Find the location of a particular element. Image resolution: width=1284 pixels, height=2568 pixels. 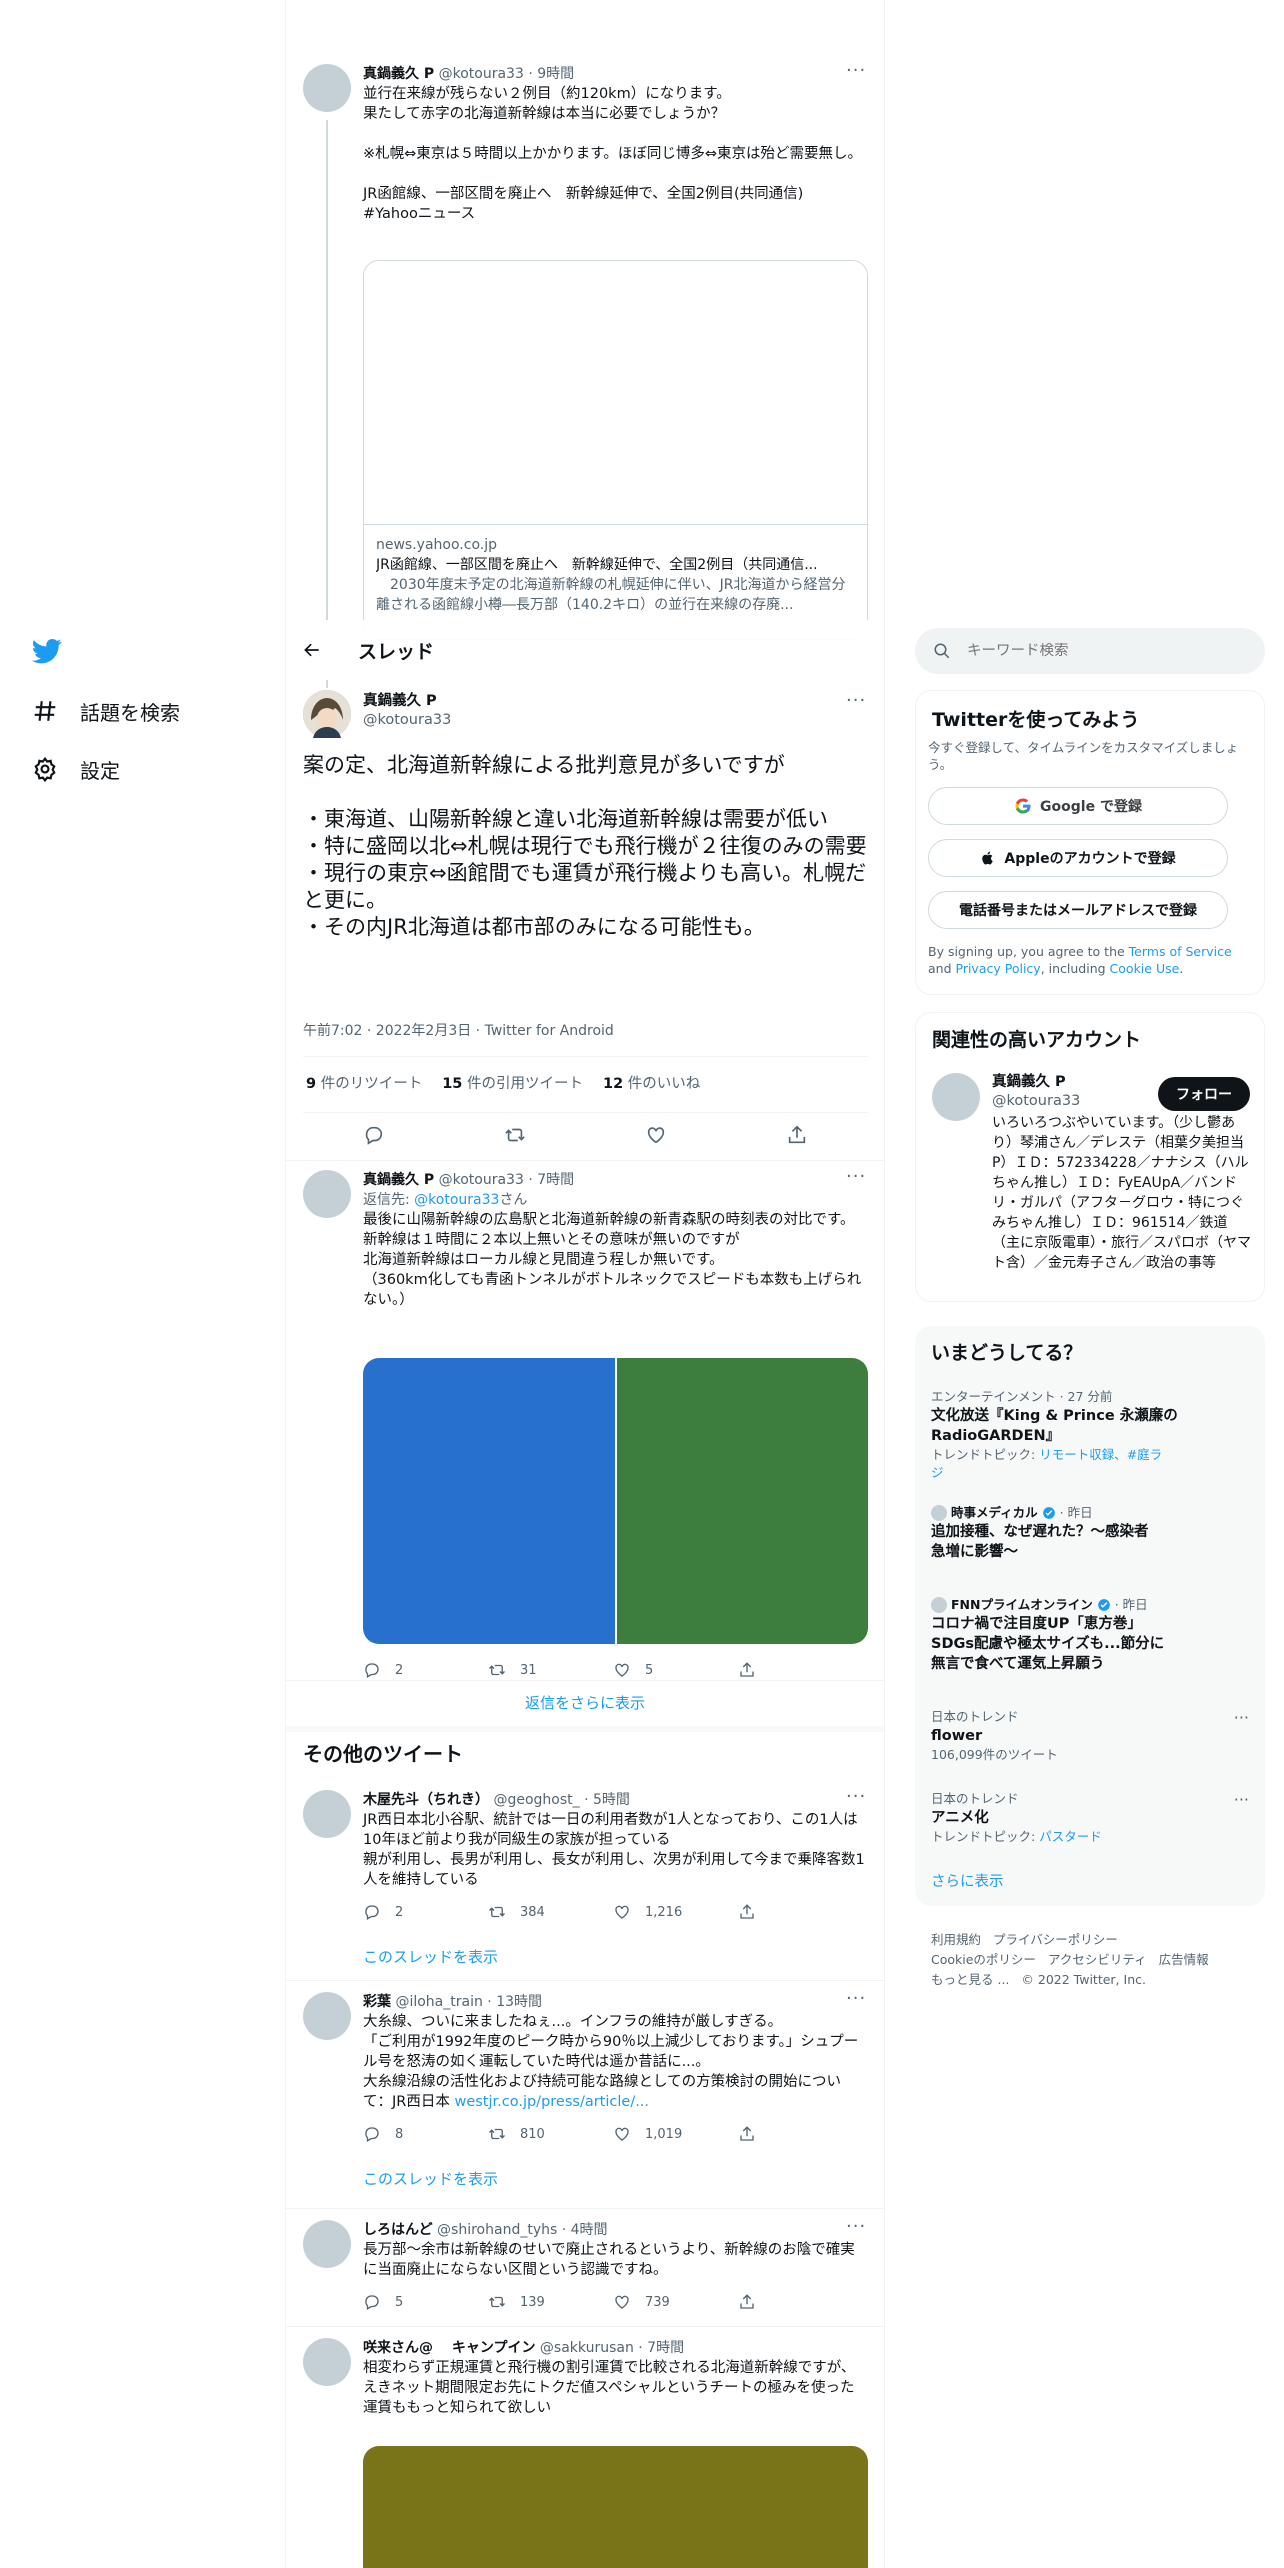

retweet-stat: 9 件のリツイート is located at coordinates (364, 1082).